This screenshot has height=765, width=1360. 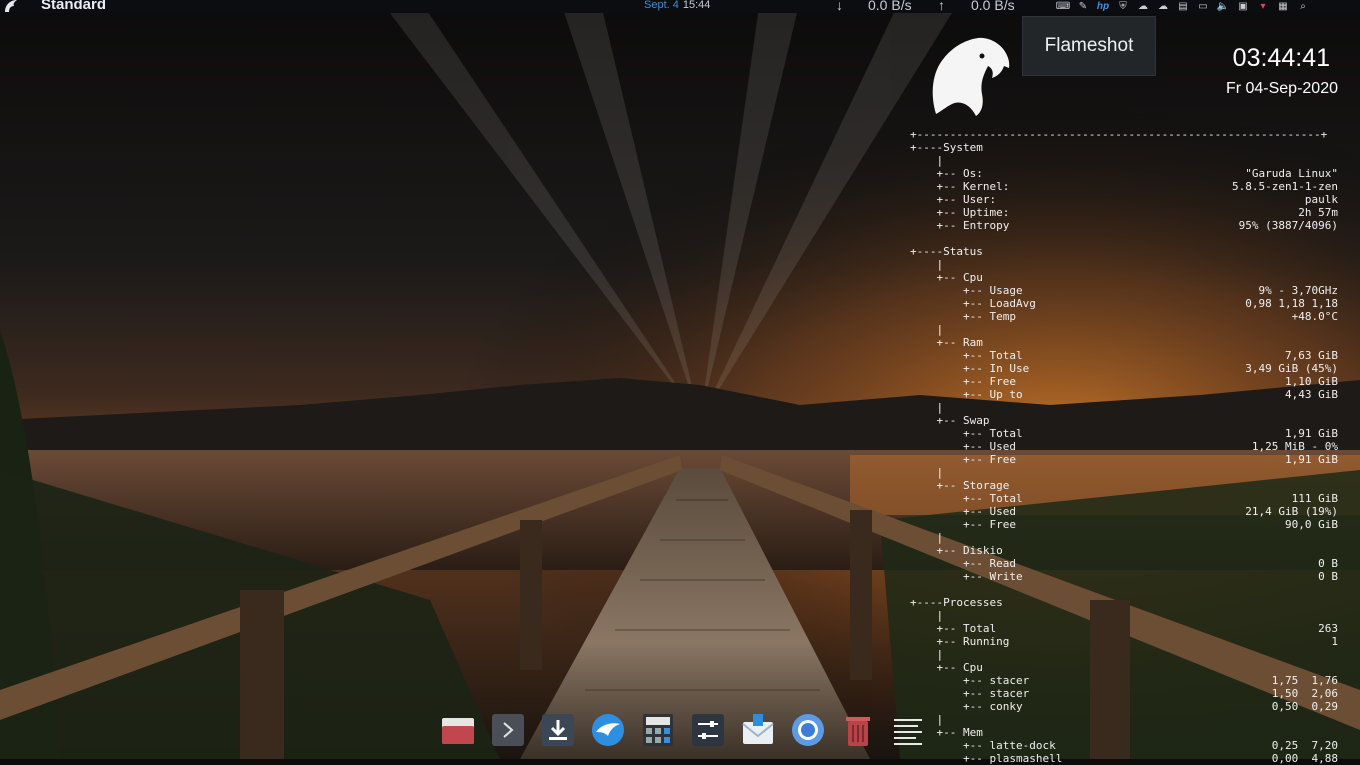 What do you see at coordinates (1281, 88) in the screenshot?
I see `clock-date: Fr 04-Sep-2020` at bounding box center [1281, 88].